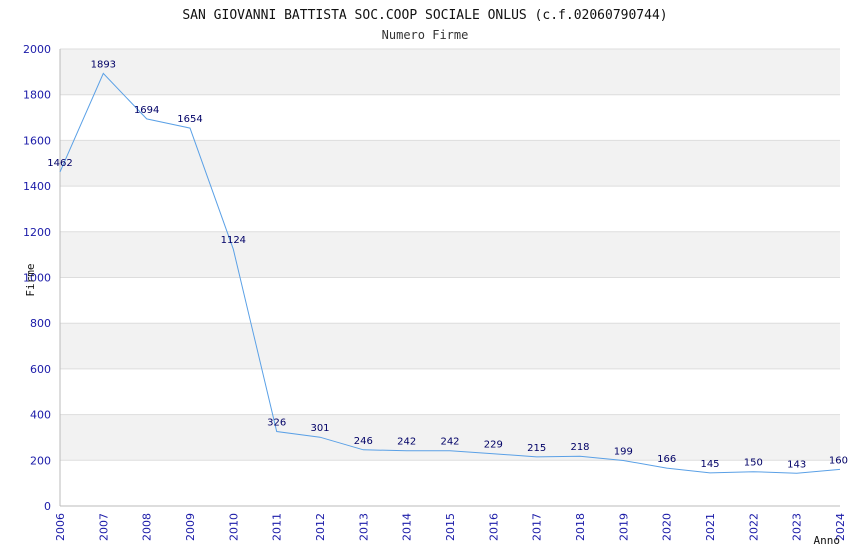 This screenshot has height=550, width=850. I want to click on data-label: 150, so click(753, 463).